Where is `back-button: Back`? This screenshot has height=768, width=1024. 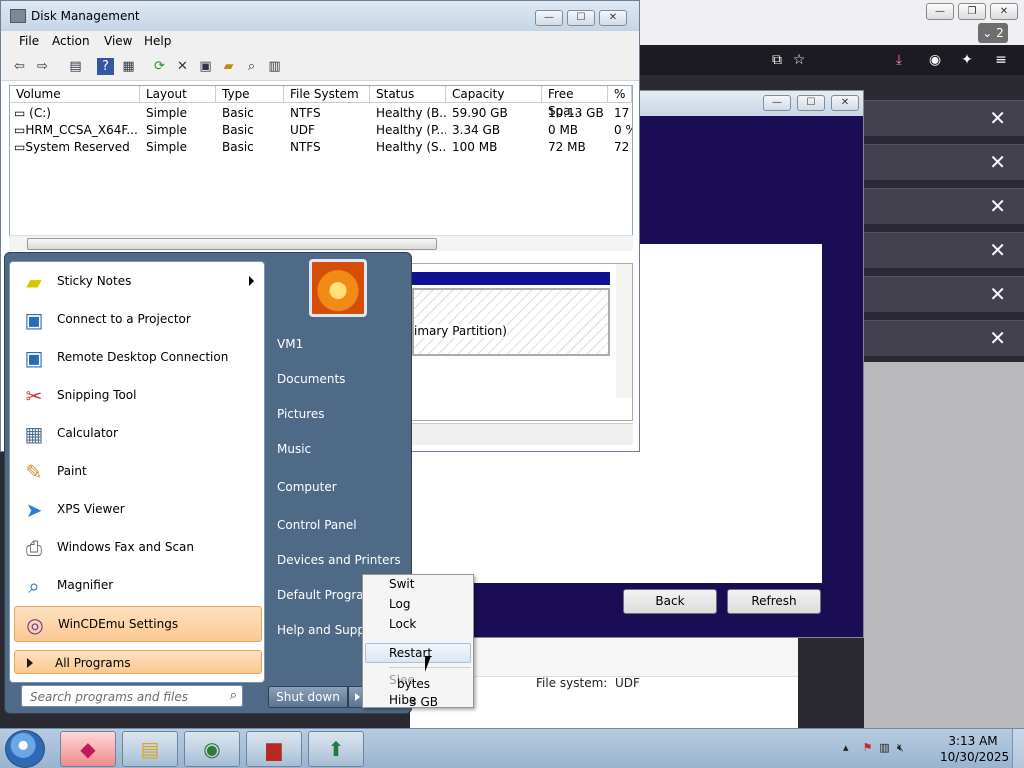 back-button: Back is located at coordinates (670, 601).